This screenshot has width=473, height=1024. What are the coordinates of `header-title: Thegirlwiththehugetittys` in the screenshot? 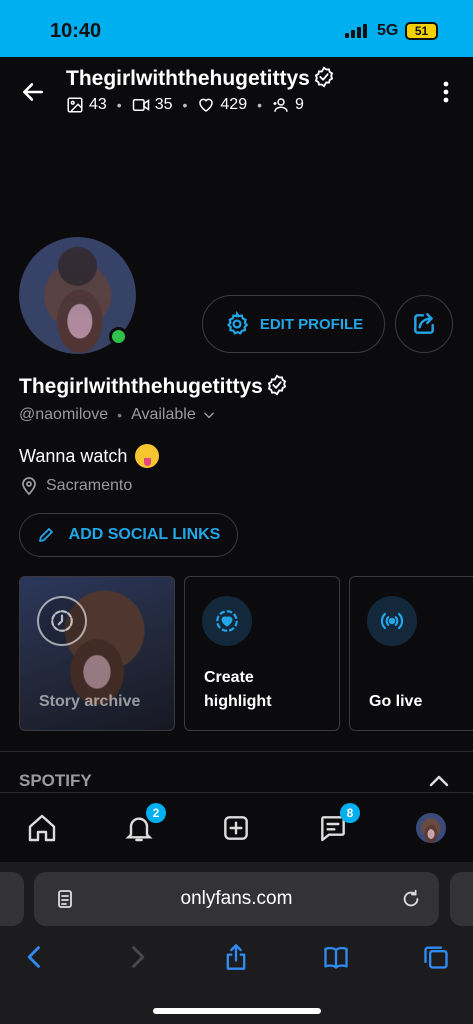 It's located at (200, 78).